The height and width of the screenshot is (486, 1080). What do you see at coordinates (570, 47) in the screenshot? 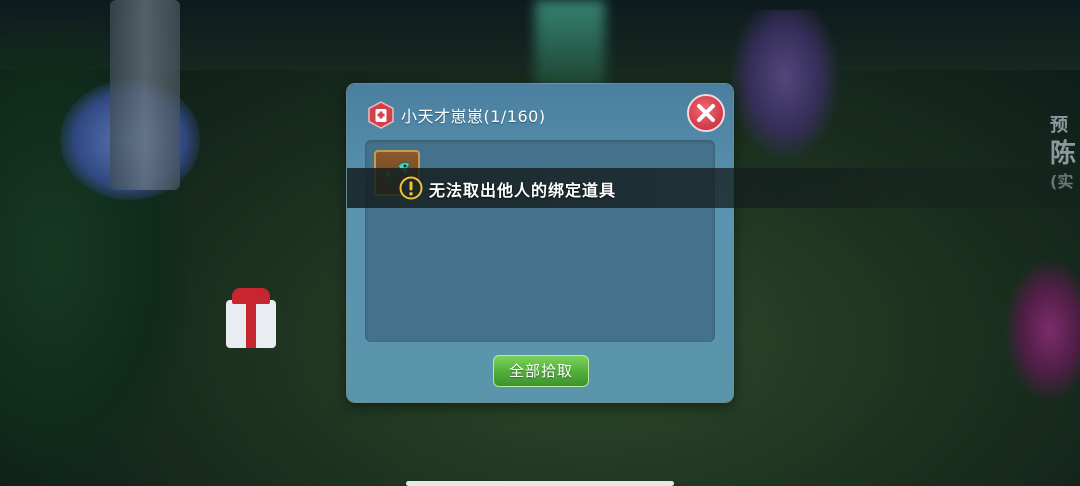
I see `teleport-light-beam` at bounding box center [570, 47].